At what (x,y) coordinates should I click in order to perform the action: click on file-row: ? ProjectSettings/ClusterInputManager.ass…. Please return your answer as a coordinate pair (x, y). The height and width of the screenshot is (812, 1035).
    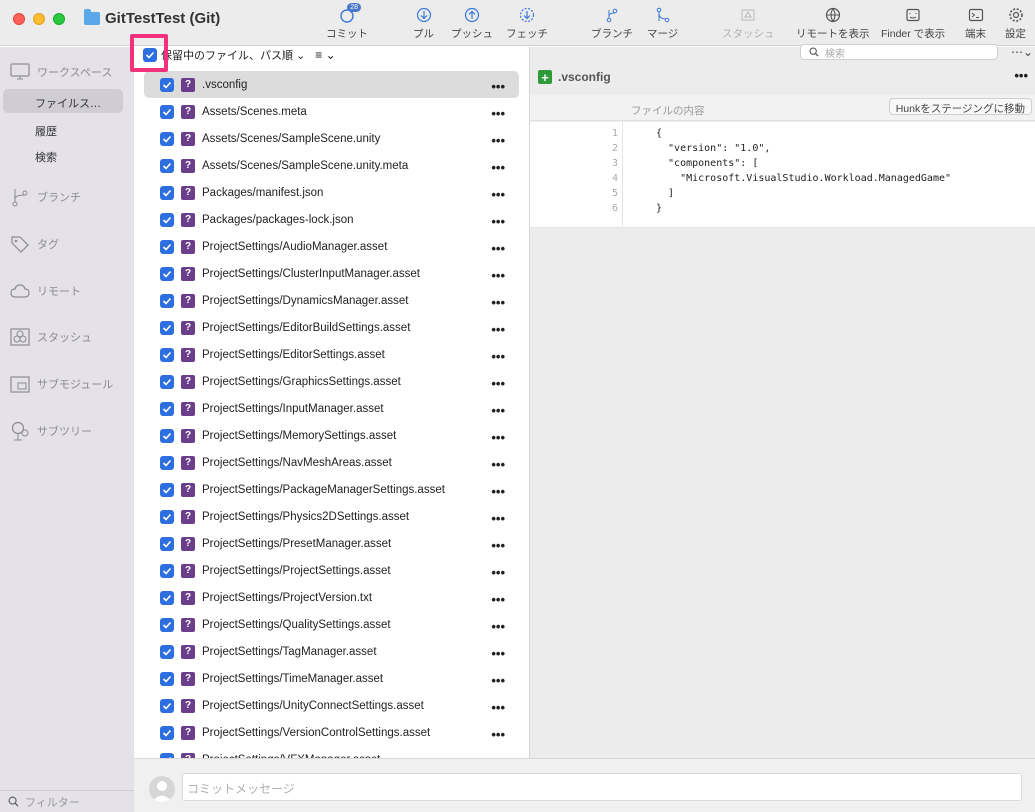
    Looking at the image, I should click on (331, 273).